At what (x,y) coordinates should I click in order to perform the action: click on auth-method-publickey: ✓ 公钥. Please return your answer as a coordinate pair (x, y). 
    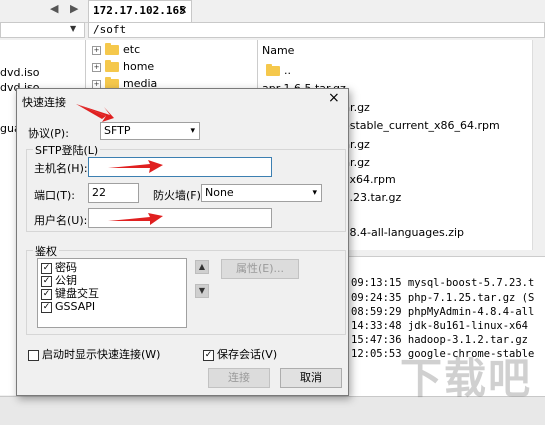
    Looking at the image, I should click on (59, 280).